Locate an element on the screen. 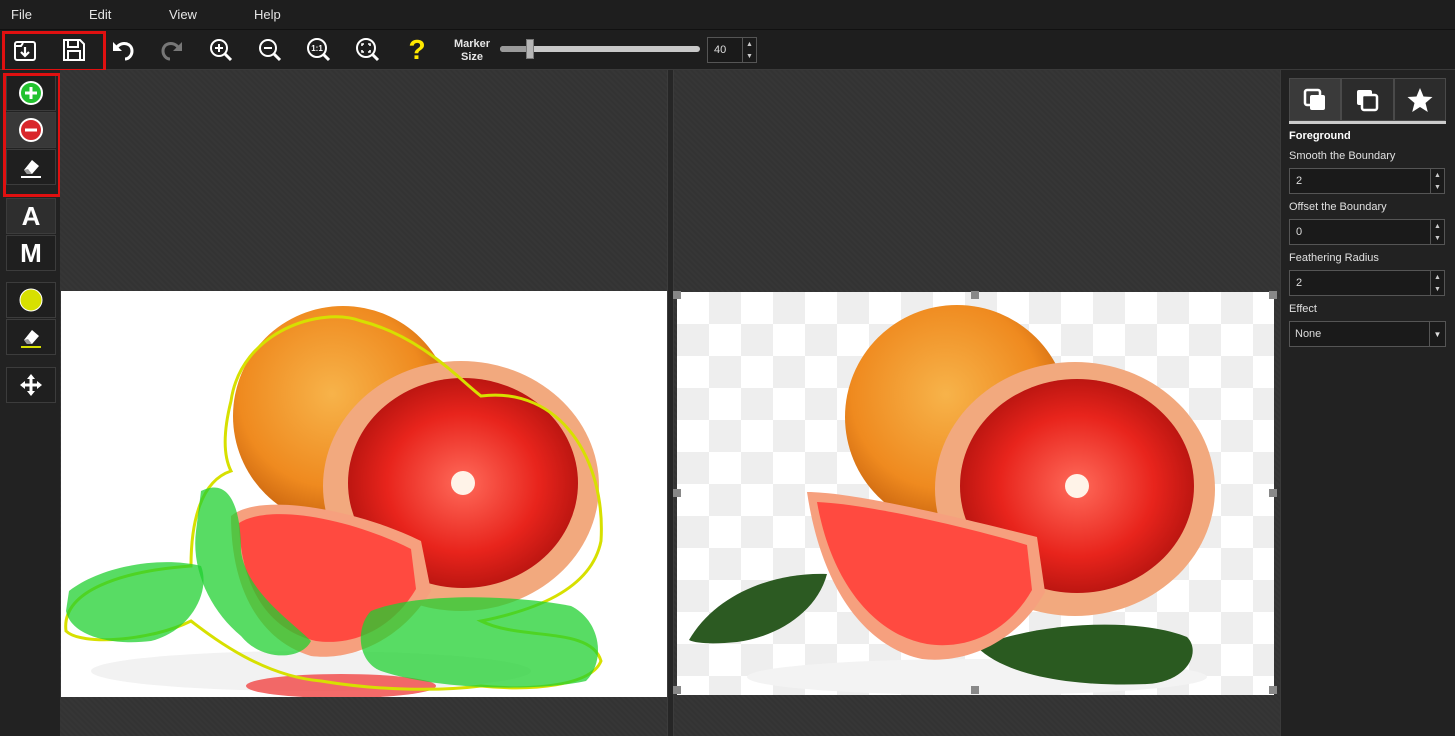  boundary-marker-button is located at coordinates (31, 300).